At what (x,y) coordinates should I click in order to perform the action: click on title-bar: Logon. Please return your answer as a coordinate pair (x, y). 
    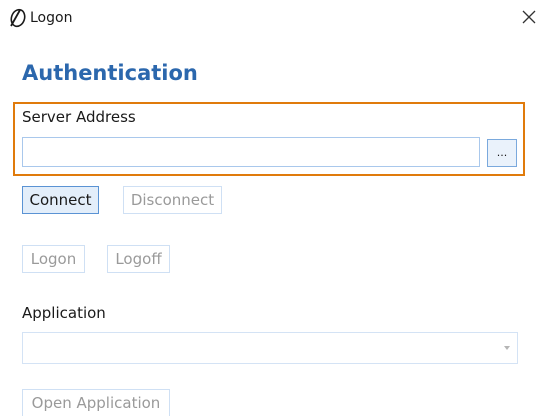
    Looking at the image, I should click on (273, 19).